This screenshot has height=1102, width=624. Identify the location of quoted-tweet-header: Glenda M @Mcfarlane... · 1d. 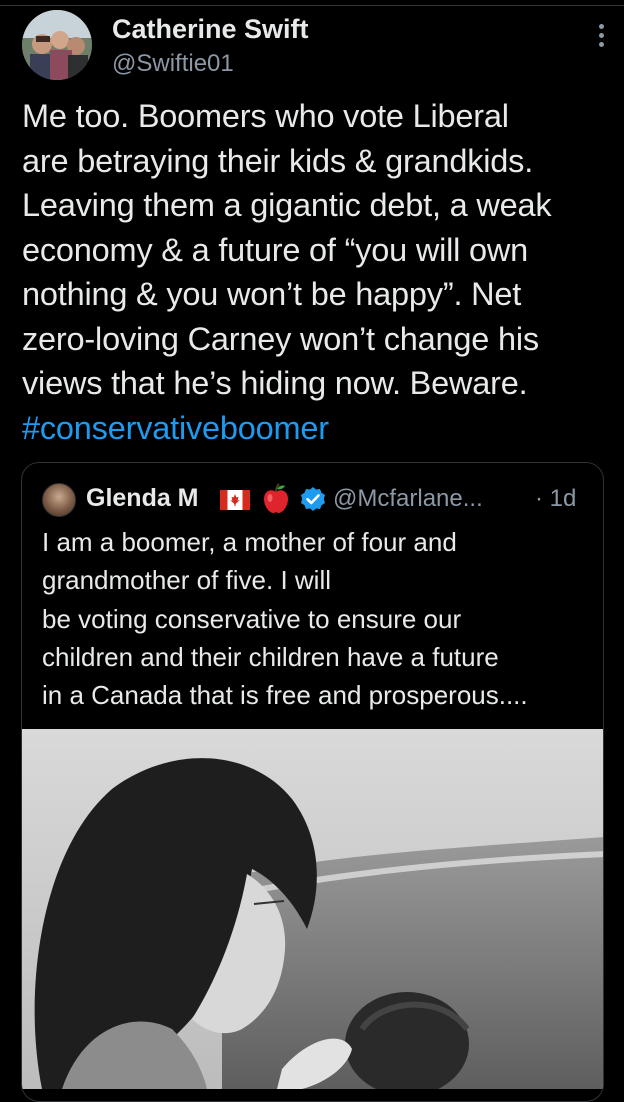
(322, 500).